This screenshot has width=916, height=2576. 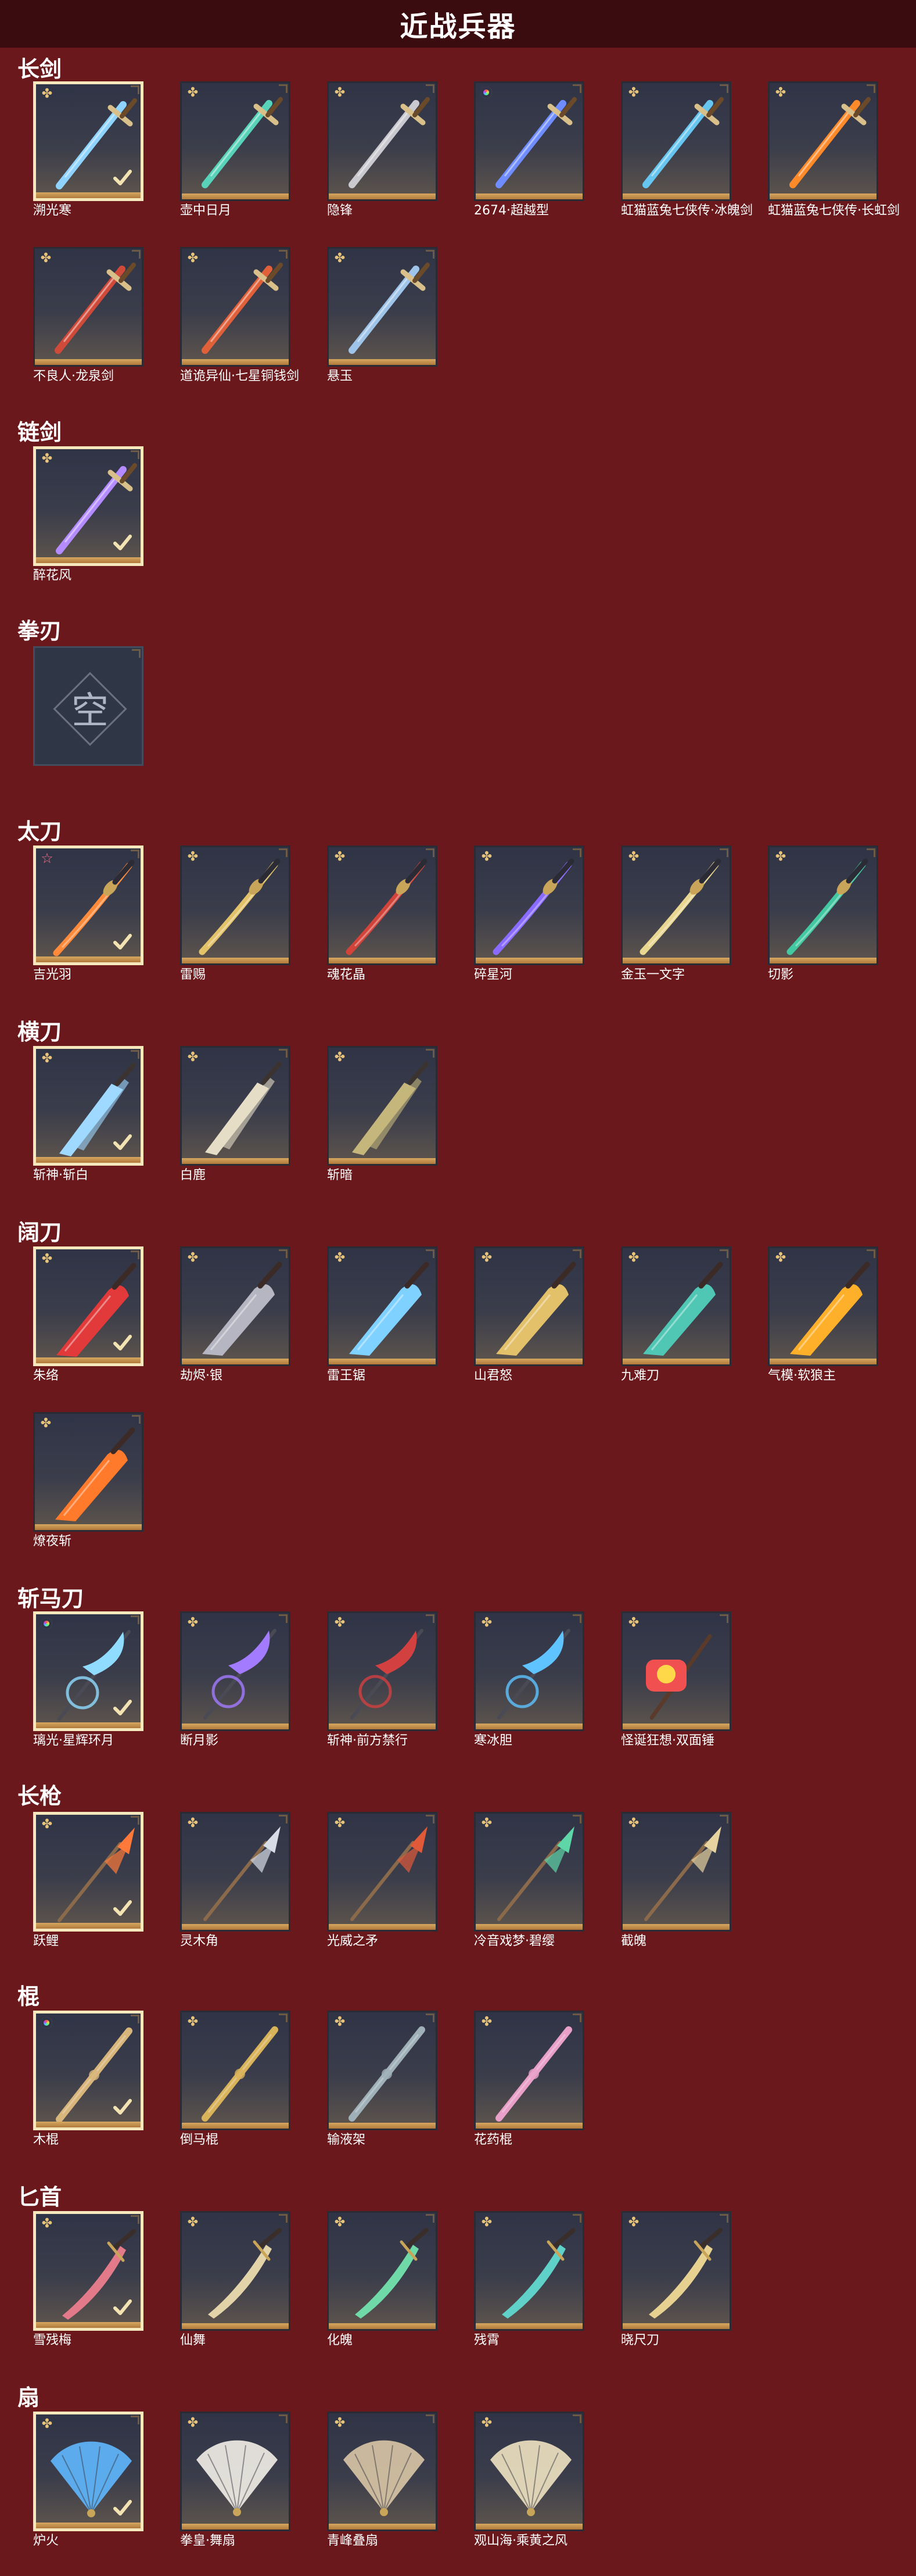 I want to click on weapon-card: ✤ 青峰叠扇, so click(x=384, y=2480).